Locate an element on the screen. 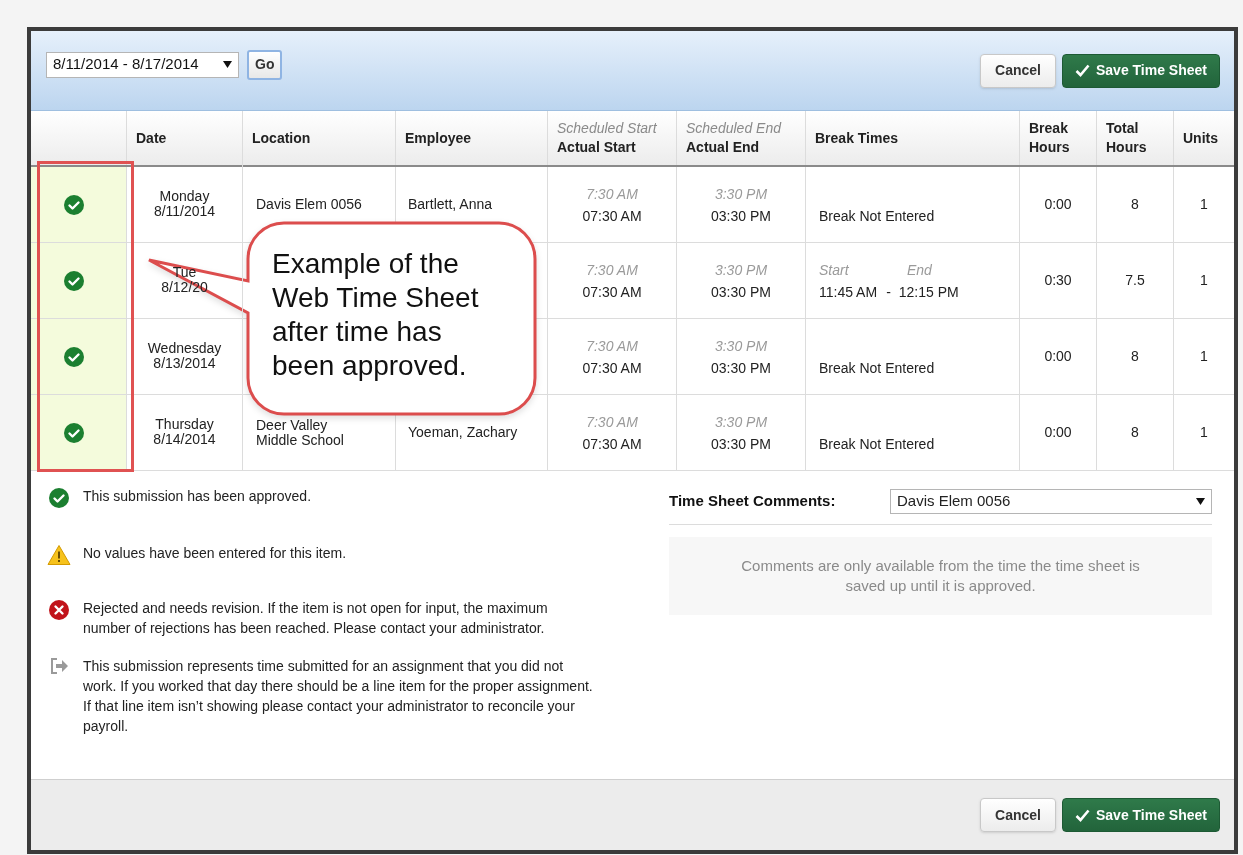 The width and height of the screenshot is (1243, 855). date-text: 8/13/2014 is located at coordinates (184, 363).